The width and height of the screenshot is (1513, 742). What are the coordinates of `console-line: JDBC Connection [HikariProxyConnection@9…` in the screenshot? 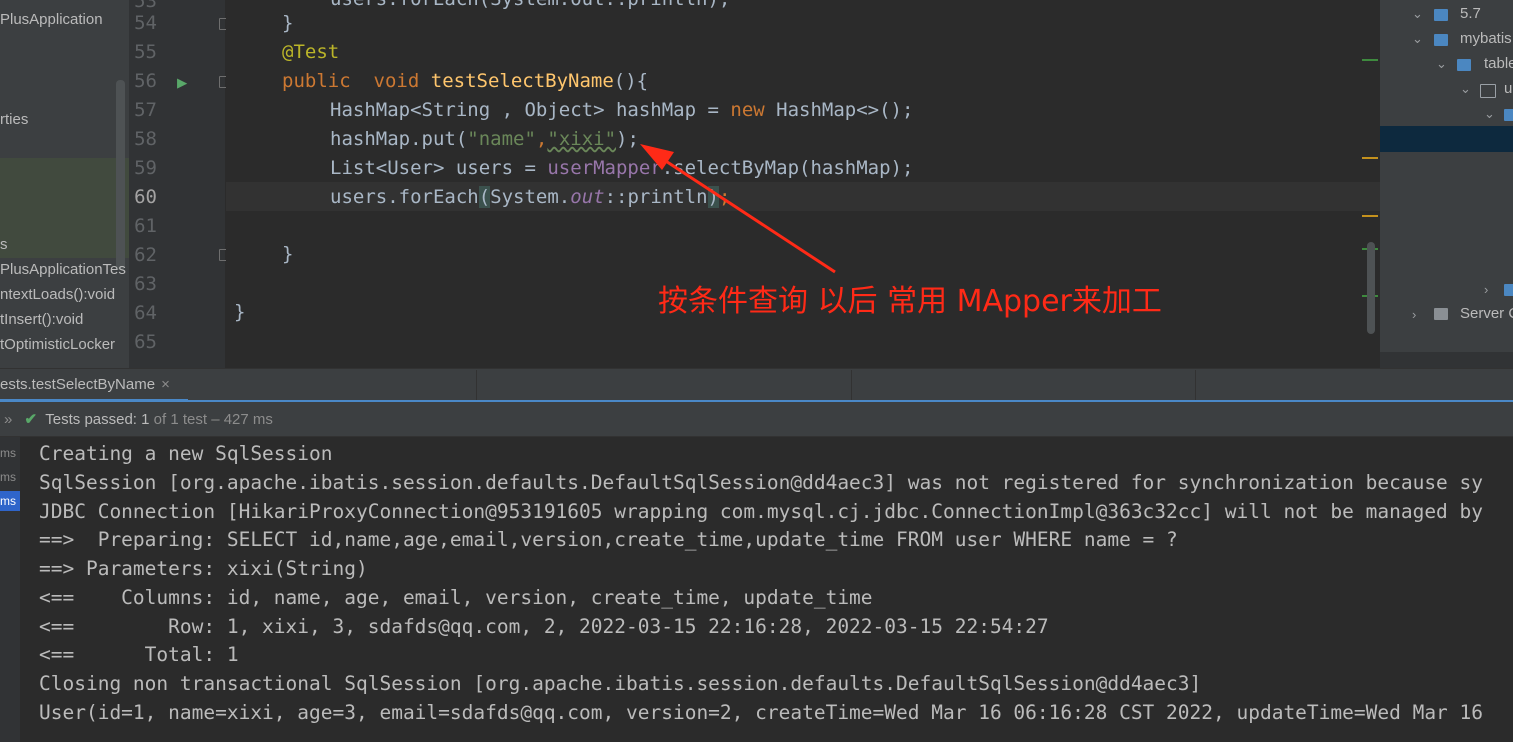 It's located at (761, 511).